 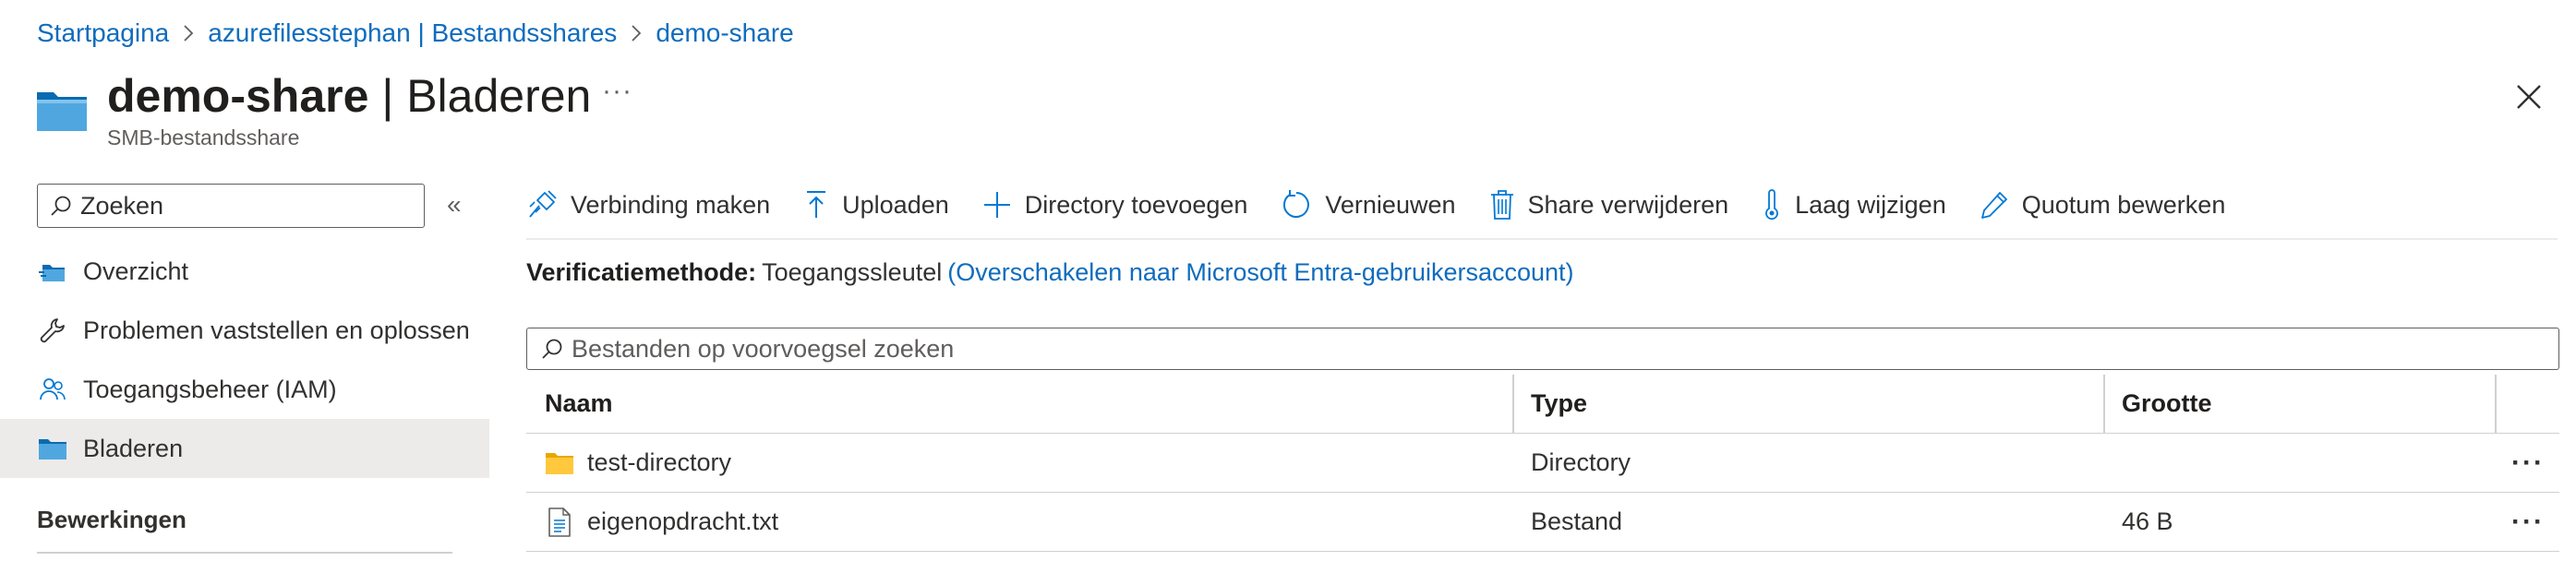 What do you see at coordinates (1577, 521) in the screenshot?
I see `cell-type: Bestand` at bounding box center [1577, 521].